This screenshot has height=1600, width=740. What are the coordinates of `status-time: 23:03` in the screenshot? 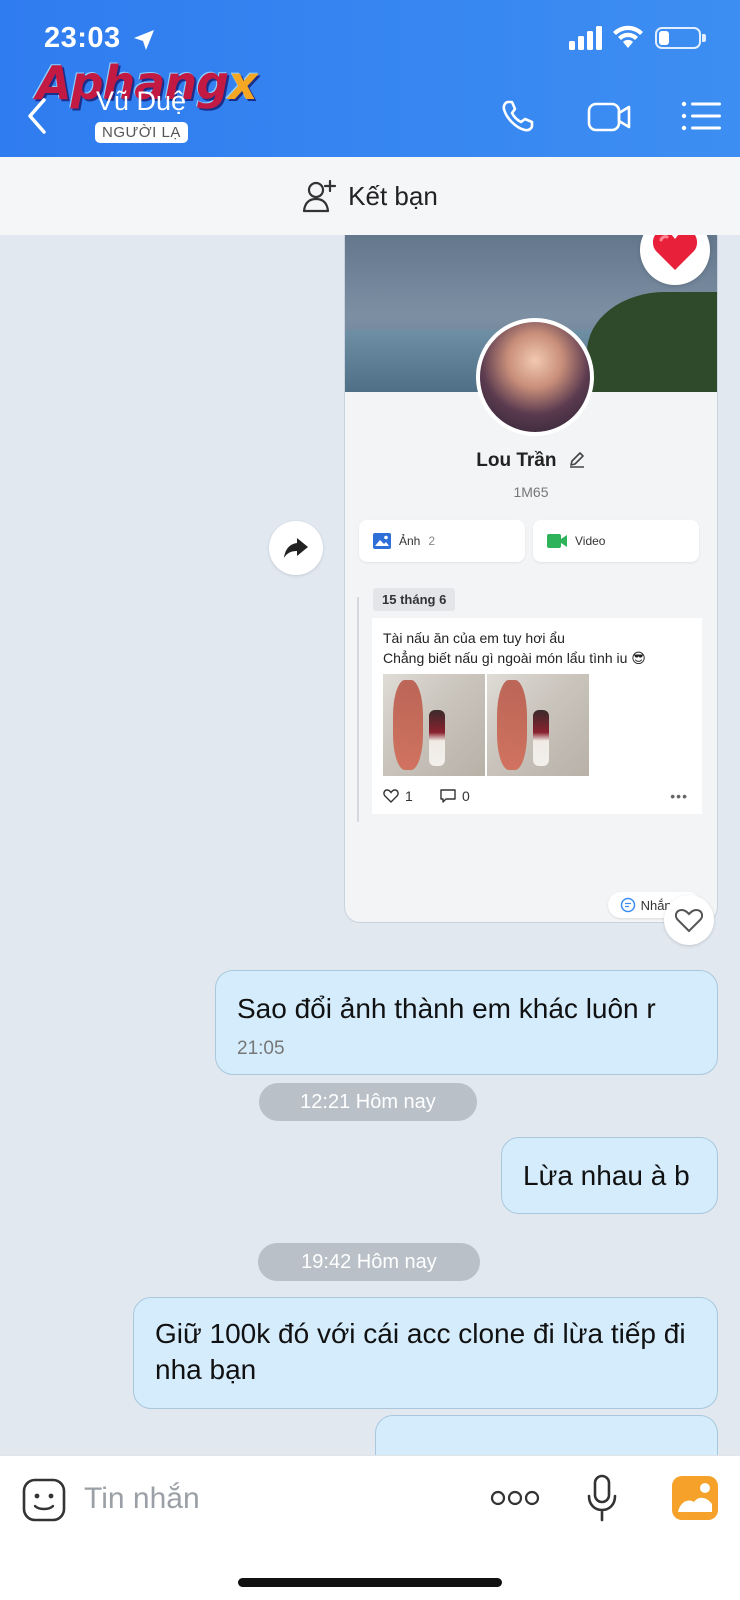 It's located at (82, 38).